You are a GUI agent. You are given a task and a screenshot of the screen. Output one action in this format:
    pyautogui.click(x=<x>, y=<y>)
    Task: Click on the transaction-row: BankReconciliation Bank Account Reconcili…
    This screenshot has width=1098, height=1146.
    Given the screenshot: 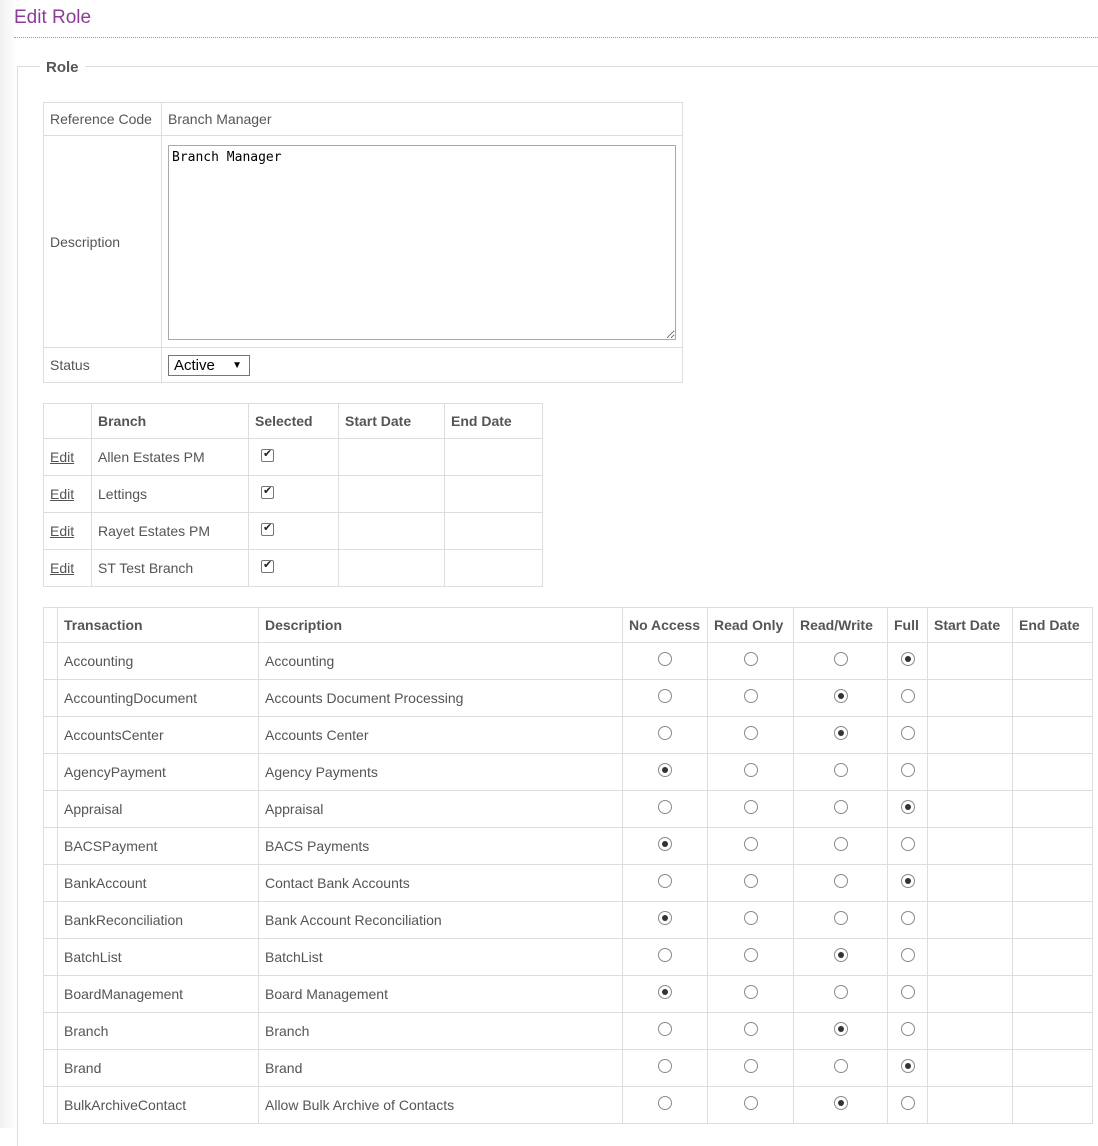 What is the action you would take?
    pyautogui.click(x=568, y=920)
    